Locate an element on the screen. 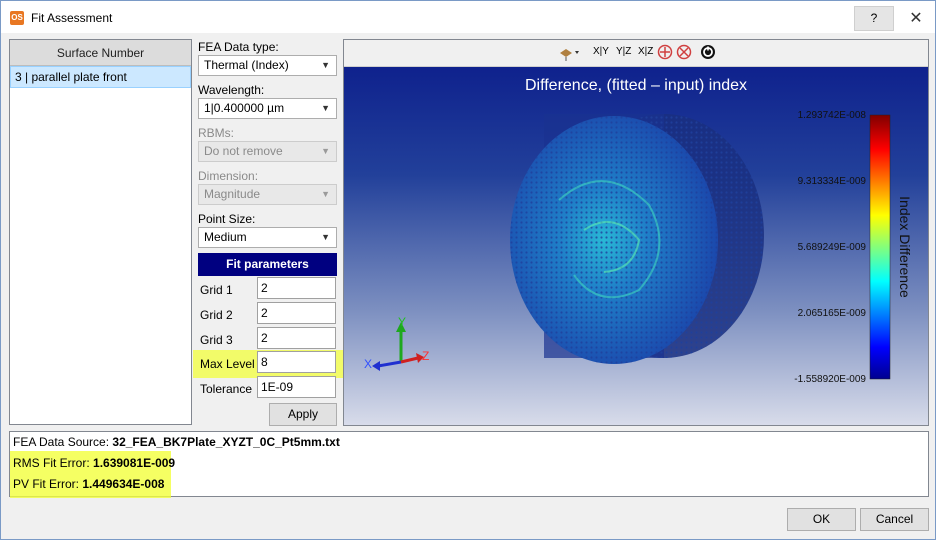 This screenshot has width=936, height=540. grid3-input: 2 is located at coordinates (296, 338).